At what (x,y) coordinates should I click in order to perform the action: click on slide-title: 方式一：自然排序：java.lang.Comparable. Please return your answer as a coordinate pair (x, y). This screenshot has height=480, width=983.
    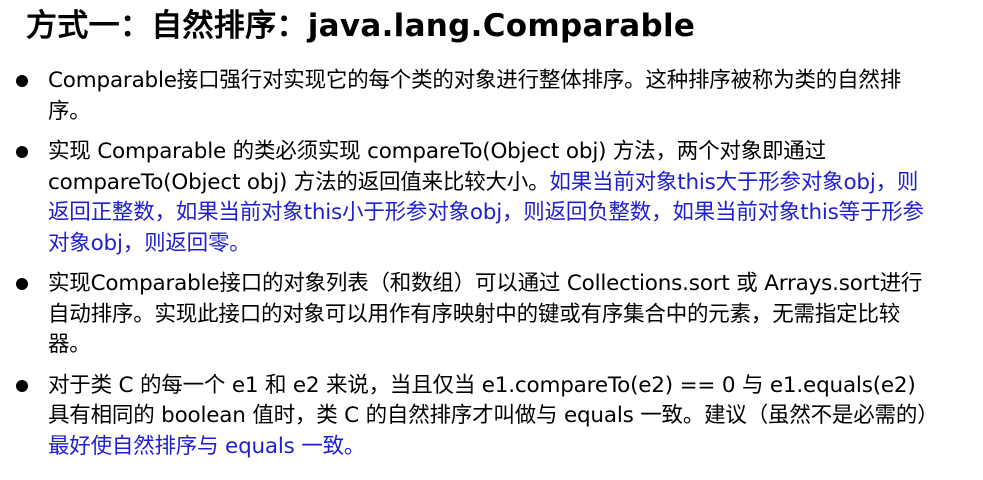
    Looking at the image, I should click on (361, 26).